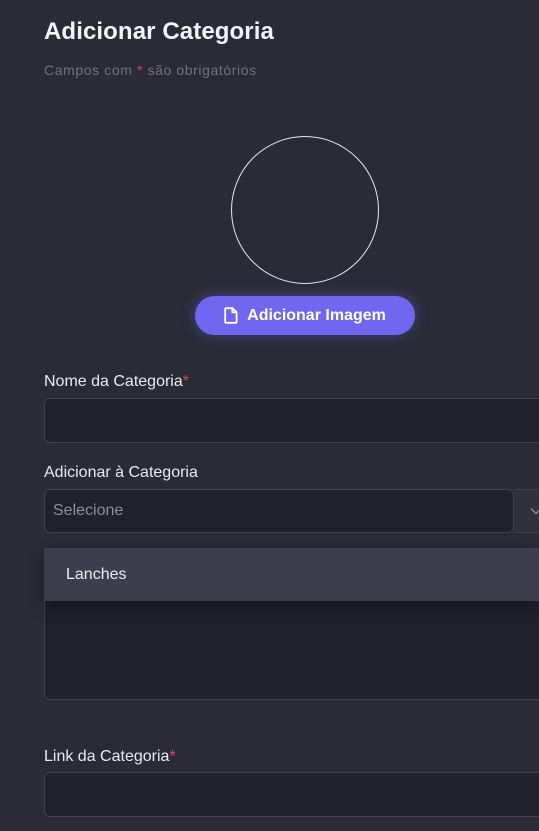 Image resolution: width=539 pixels, height=831 pixels. What do you see at coordinates (159, 31) in the screenshot?
I see `page-title: Adicionar Categoria` at bounding box center [159, 31].